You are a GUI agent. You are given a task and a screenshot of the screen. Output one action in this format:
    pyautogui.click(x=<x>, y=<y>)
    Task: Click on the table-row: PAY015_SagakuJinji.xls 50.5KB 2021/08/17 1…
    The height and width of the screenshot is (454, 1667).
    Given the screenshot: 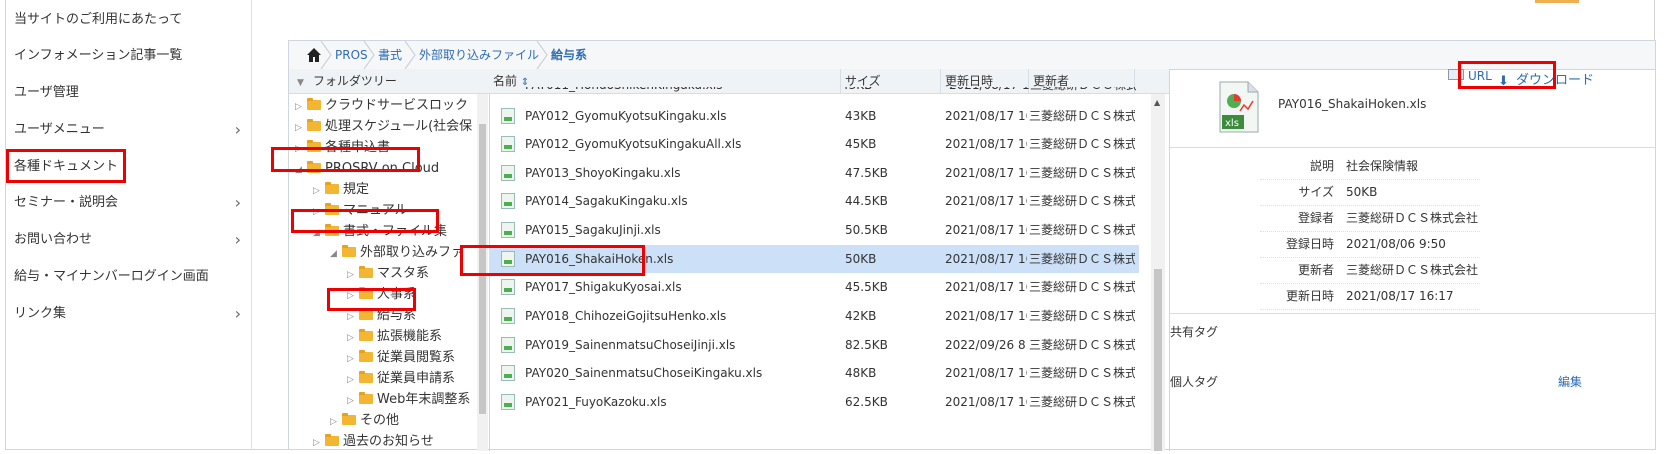 What is the action you would take?
    pyautogui.click(x=814, y=230)
    